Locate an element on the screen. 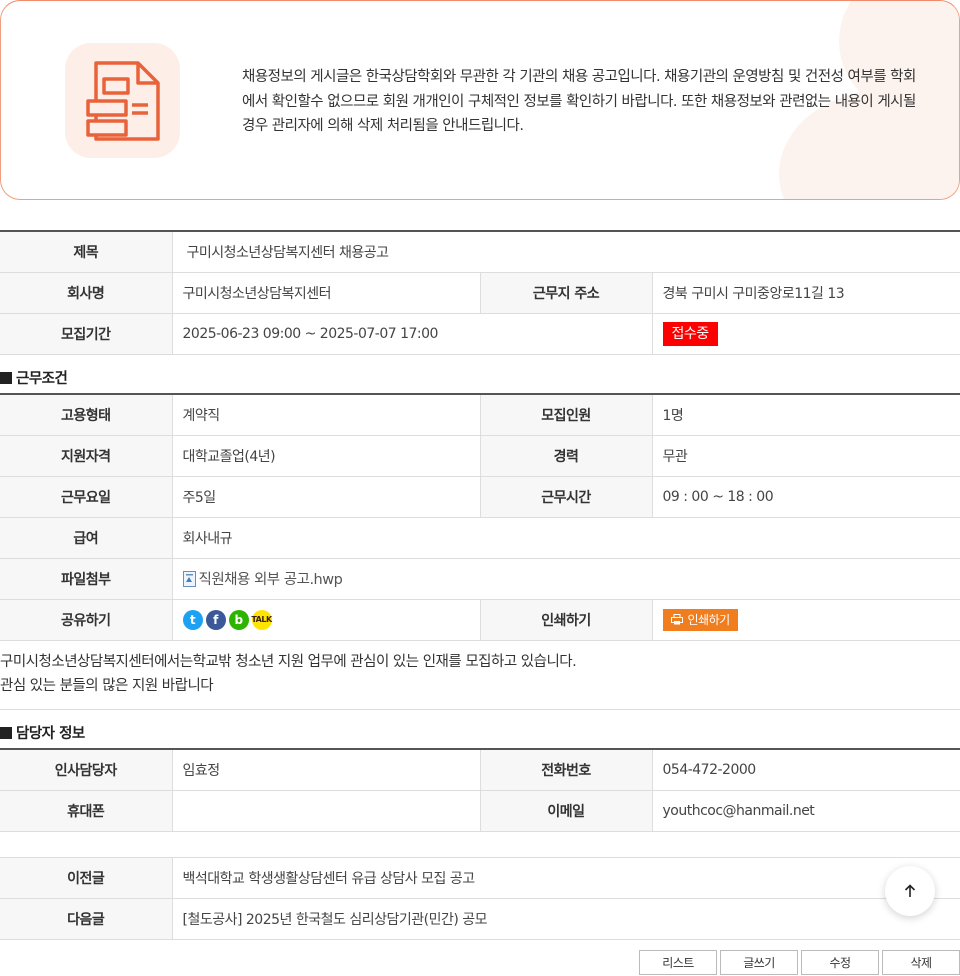 Image resolution: width=960 pixels, height=976 pixels. print-label: 인쇄하기 is located at coordinates (566, 620).